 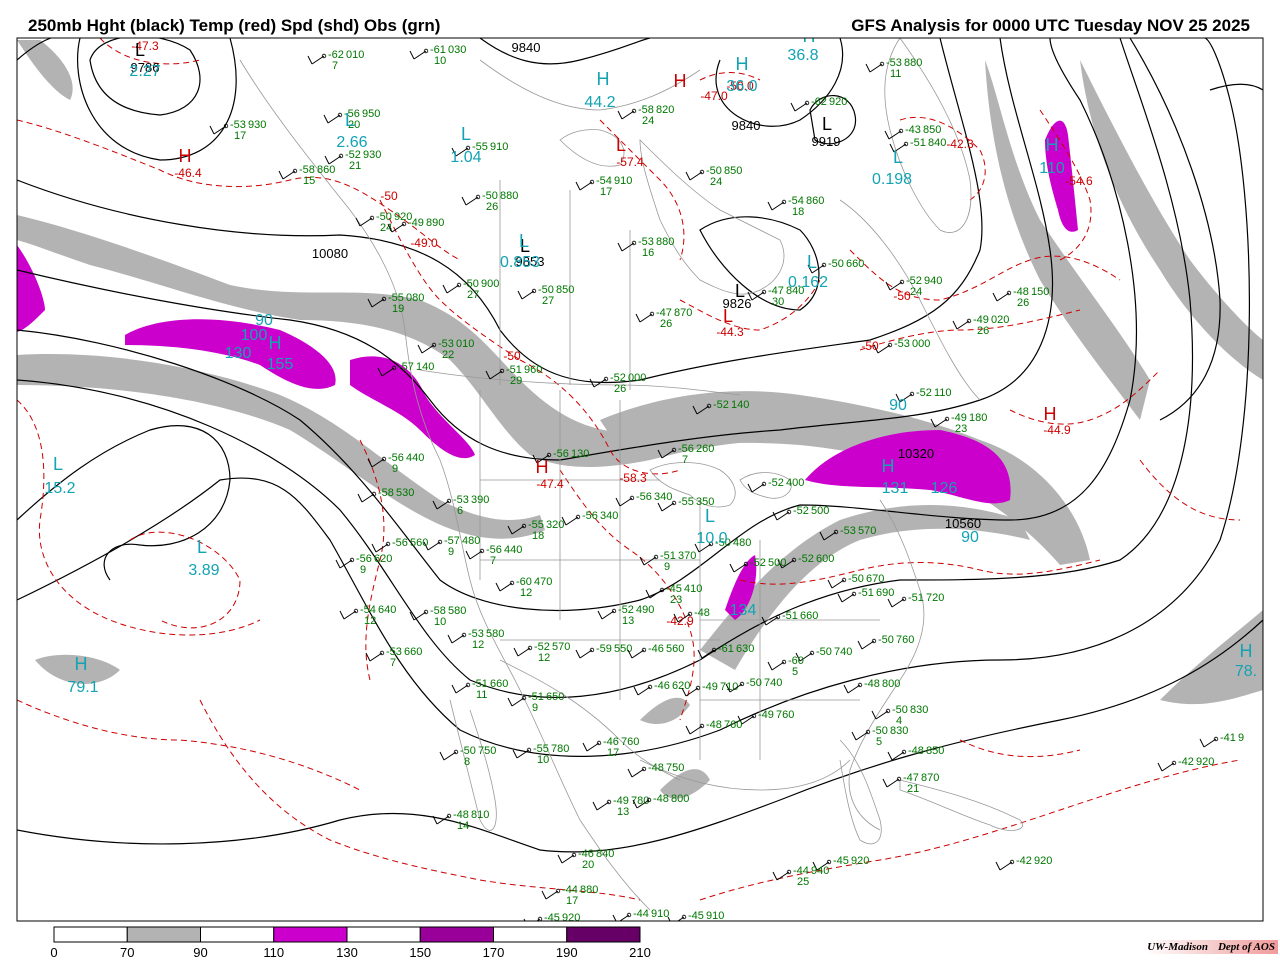 What do you see at coordinates (743, 610) in the screenshot?
I see `wind-speed-label: 134` at bounding box center [743, 610].